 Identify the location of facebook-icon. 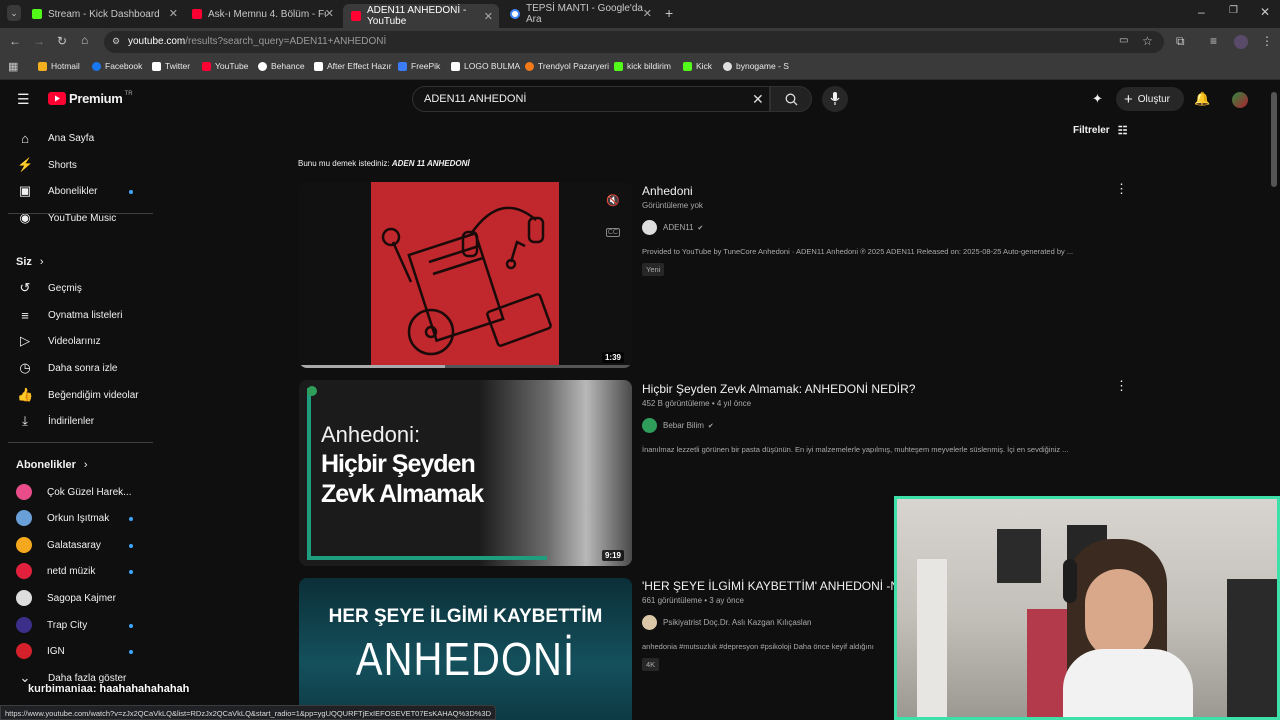
(96, 66).